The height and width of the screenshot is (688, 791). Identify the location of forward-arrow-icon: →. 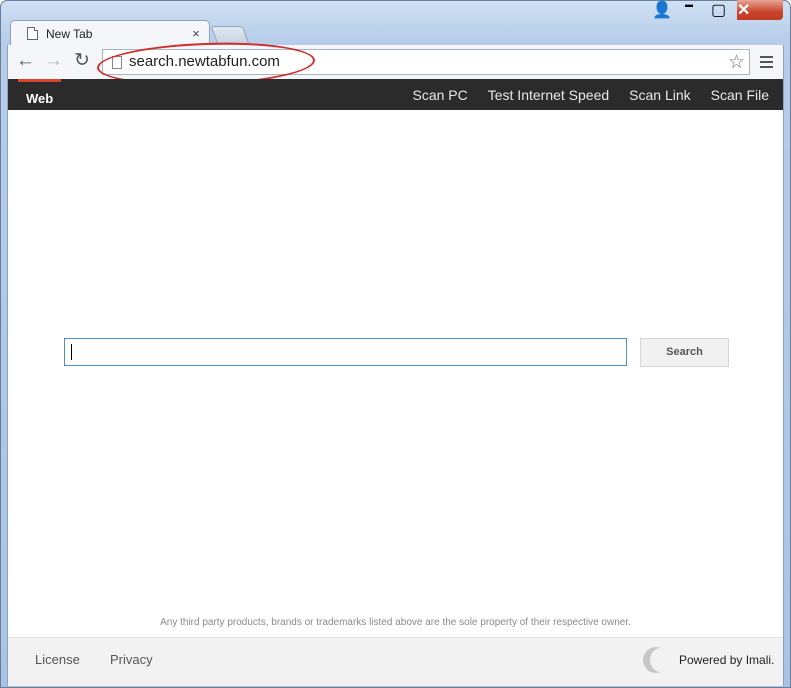
(53, 60).